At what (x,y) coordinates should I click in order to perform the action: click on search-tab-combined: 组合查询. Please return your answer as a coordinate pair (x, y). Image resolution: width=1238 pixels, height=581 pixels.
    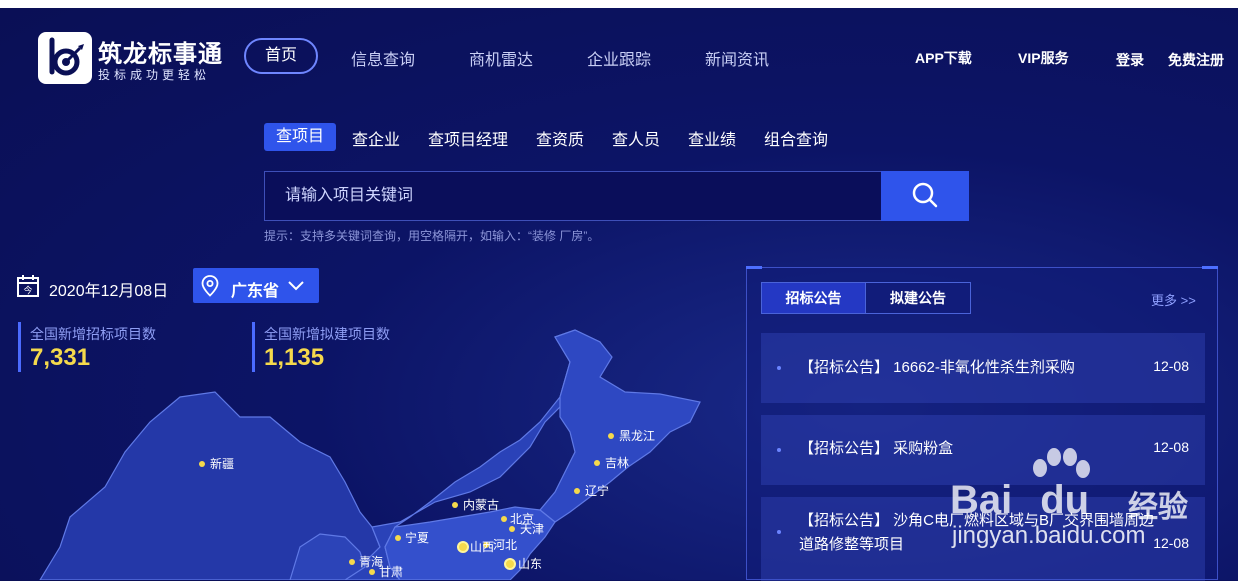
    Looking at the image, I should click on (796, 138).